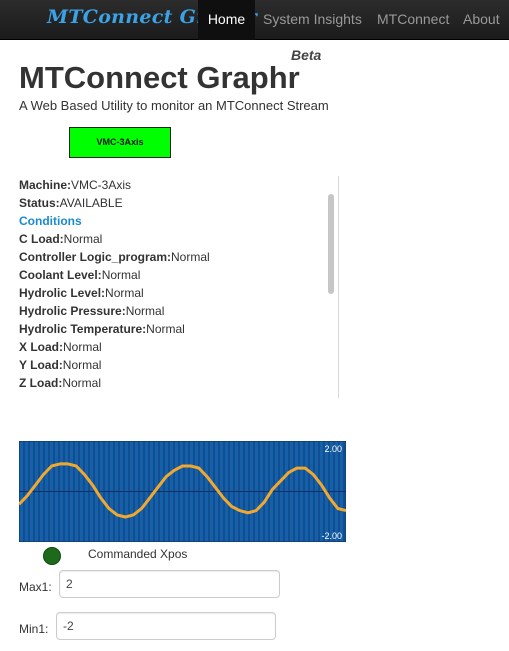 The height and width of the screenshot is (651, 509). I want to click on conditions-heading: Conditions, so click(50, 221).